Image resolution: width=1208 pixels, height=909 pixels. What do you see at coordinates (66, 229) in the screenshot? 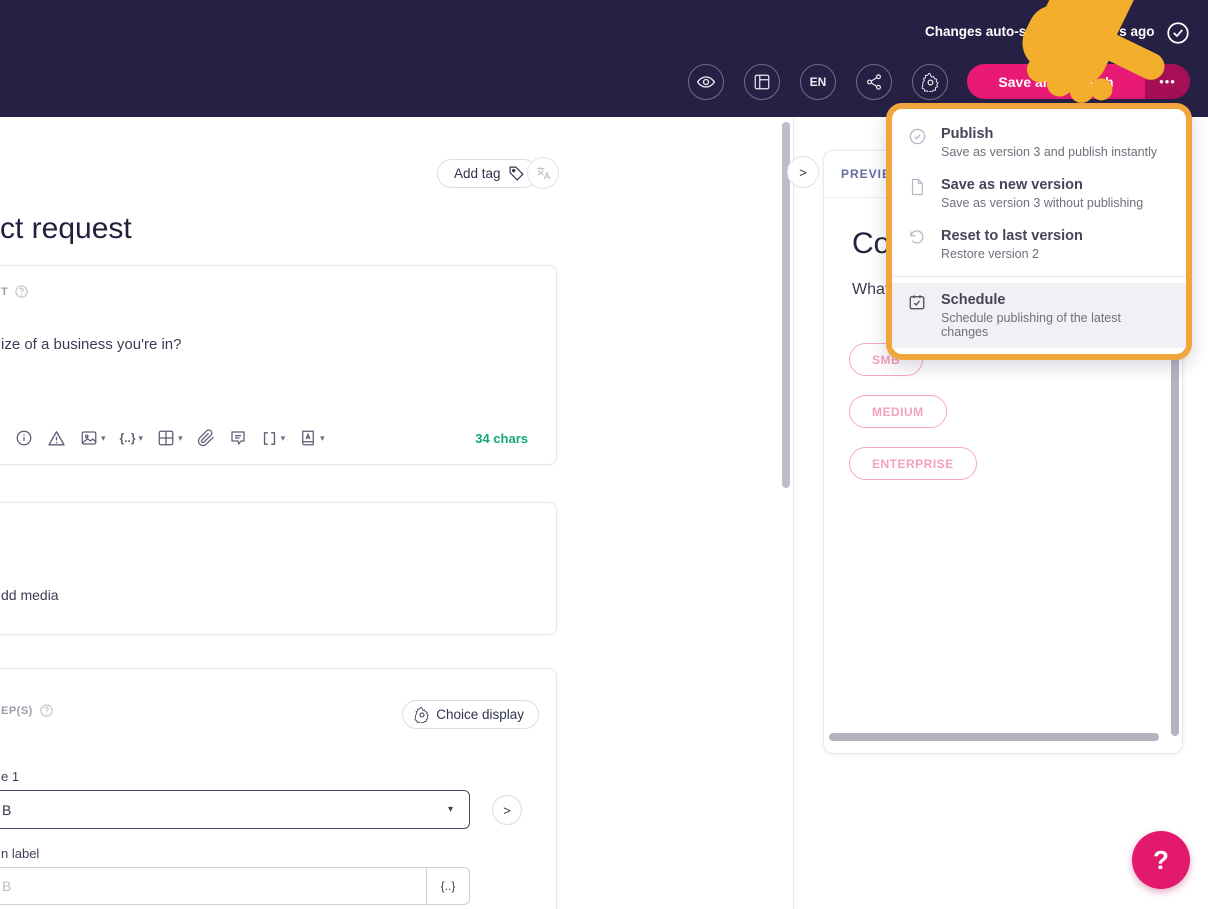
I see `survey-title: ct request` at bounding box center [66, 229].